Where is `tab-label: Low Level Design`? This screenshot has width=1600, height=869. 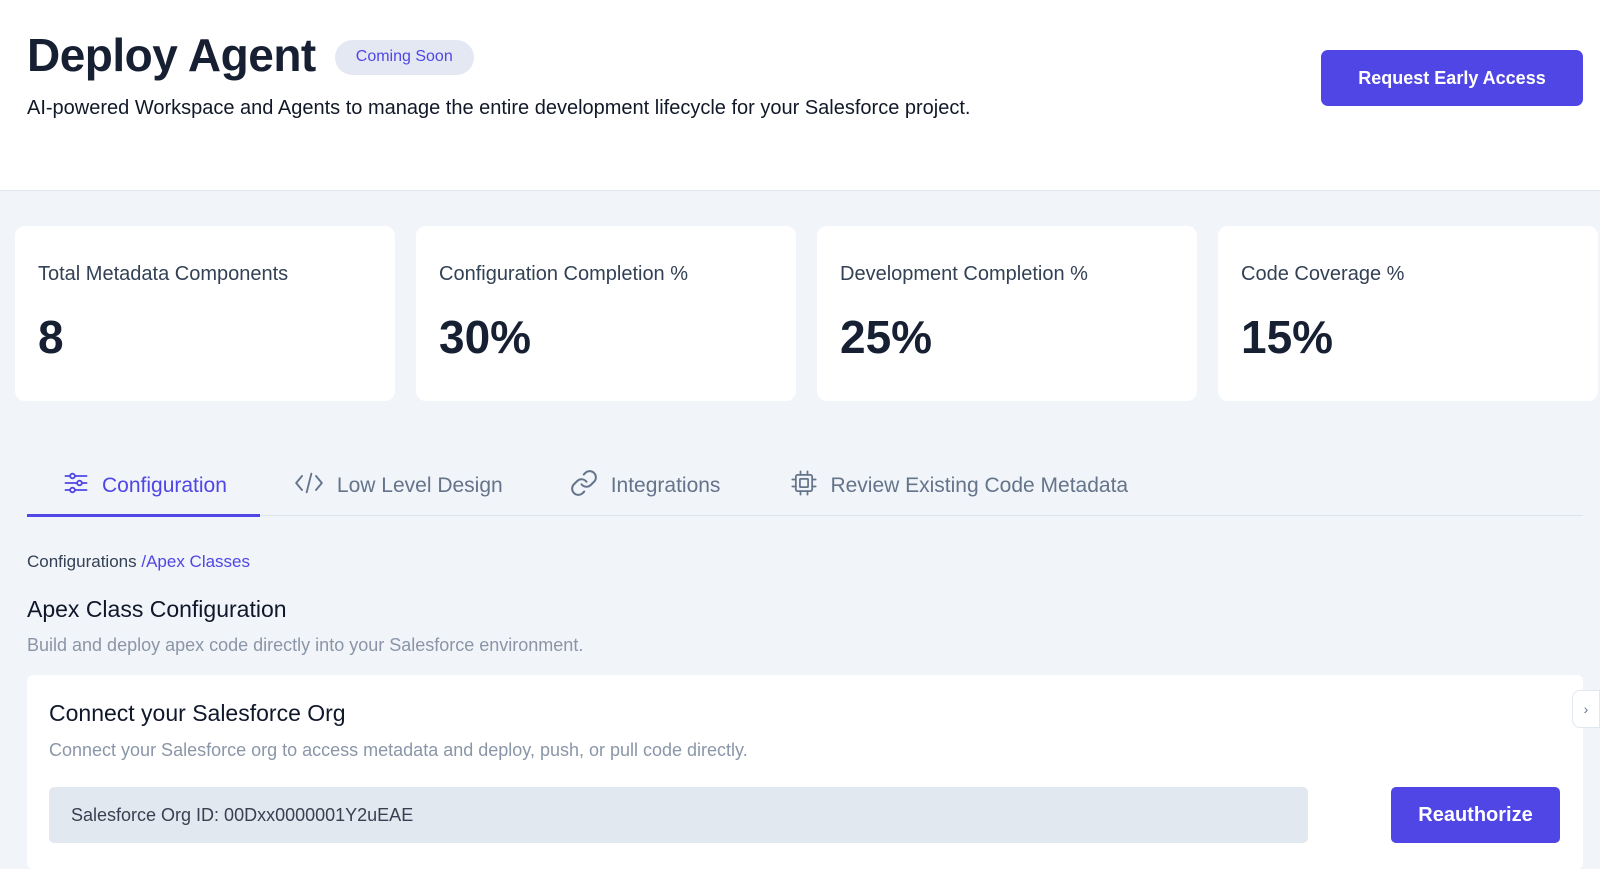
tab-label: Low Level Design is located at coordinates (419, 485).